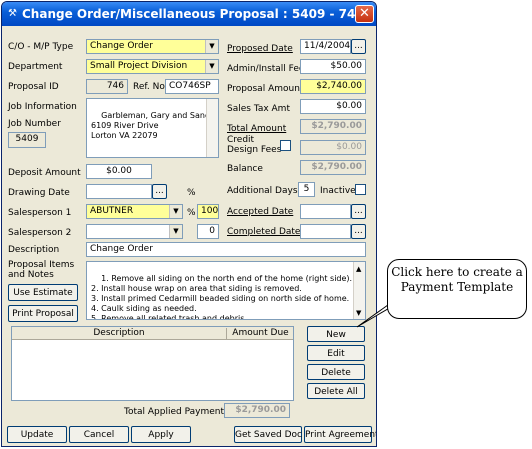 The width and height of the screenshot is (532, 449). Describe the element at coordinates (226, 249) in the screenshot. I see `description-input: Change Order` at that location.